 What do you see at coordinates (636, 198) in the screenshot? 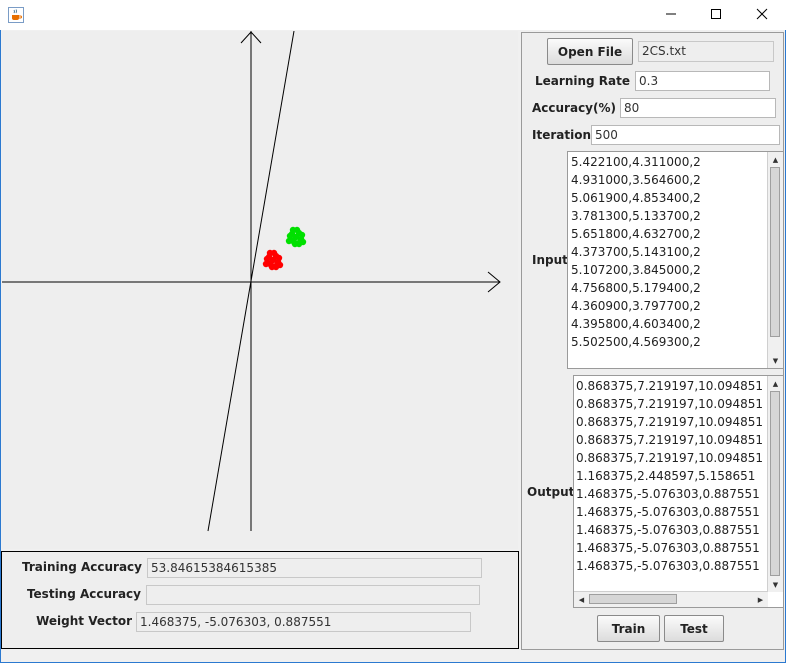
I see `input-line: 5.061900,4.853400,2` at bounding box center [636, 198].